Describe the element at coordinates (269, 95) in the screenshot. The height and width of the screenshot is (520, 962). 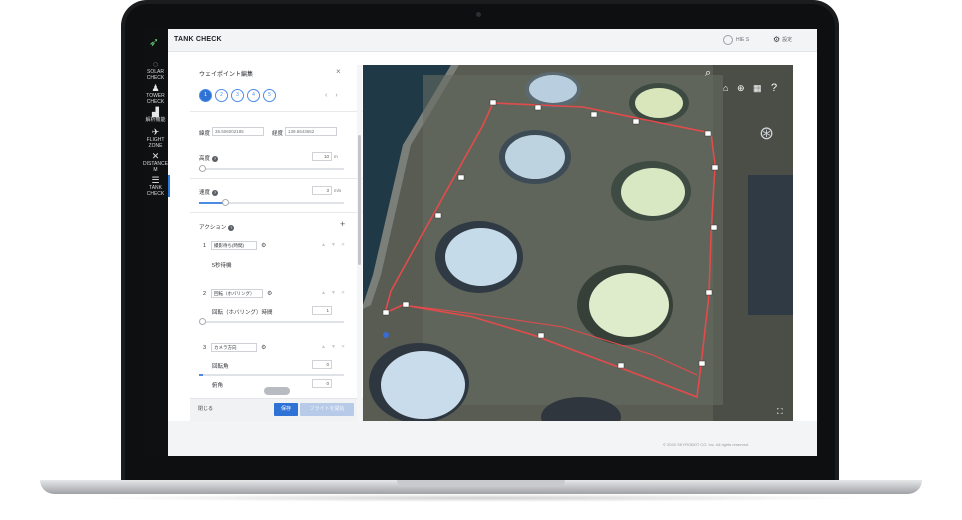
I see `step-5: 5` at that location.